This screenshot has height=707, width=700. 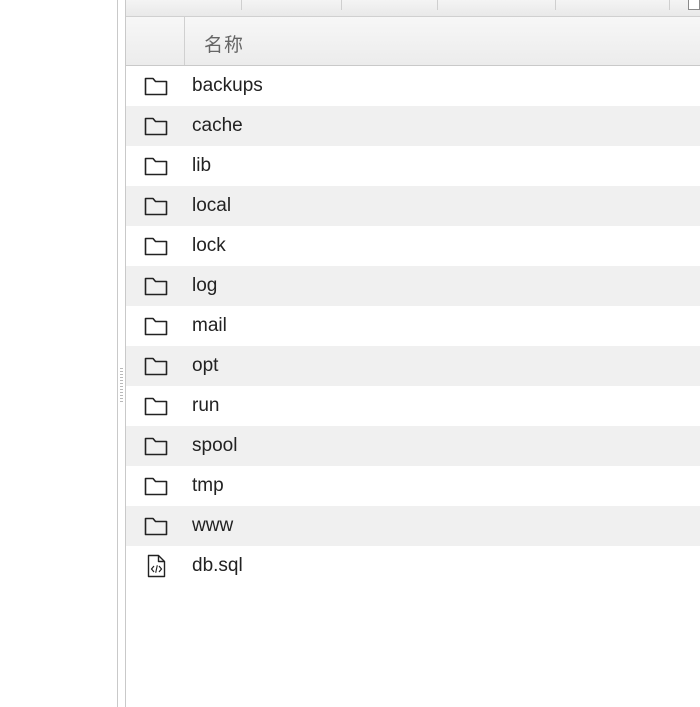 I want to click on list-item: opt, so click(x=413, y=366).